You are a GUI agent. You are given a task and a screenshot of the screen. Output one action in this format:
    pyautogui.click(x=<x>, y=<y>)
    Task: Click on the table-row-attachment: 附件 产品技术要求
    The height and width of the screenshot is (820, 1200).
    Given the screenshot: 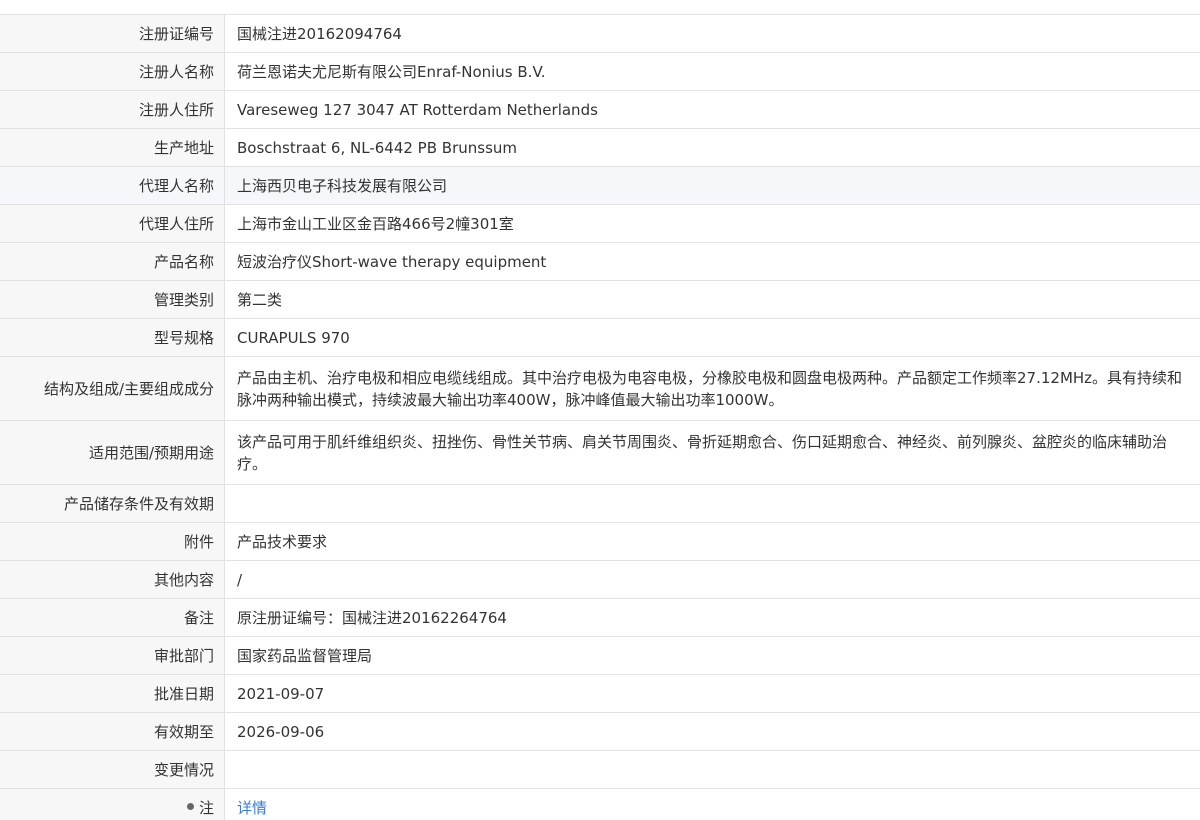 What is the action you would take?
    pyautogui.click(x=600, y=541)
    